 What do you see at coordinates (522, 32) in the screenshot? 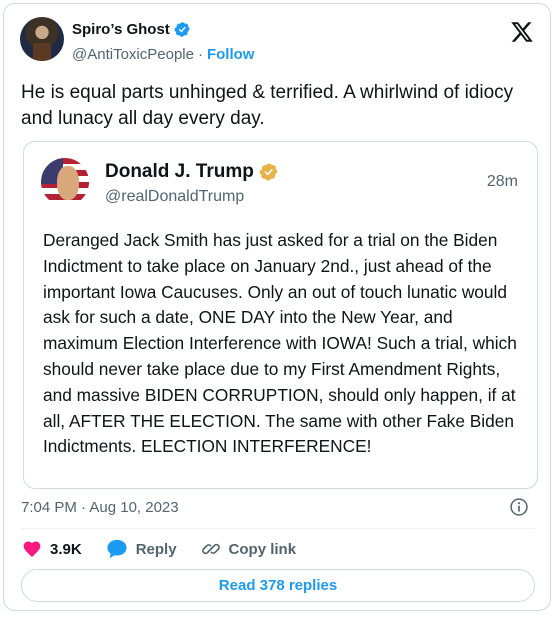
I see `x-logo-icon` at bounding box center [522, 32].